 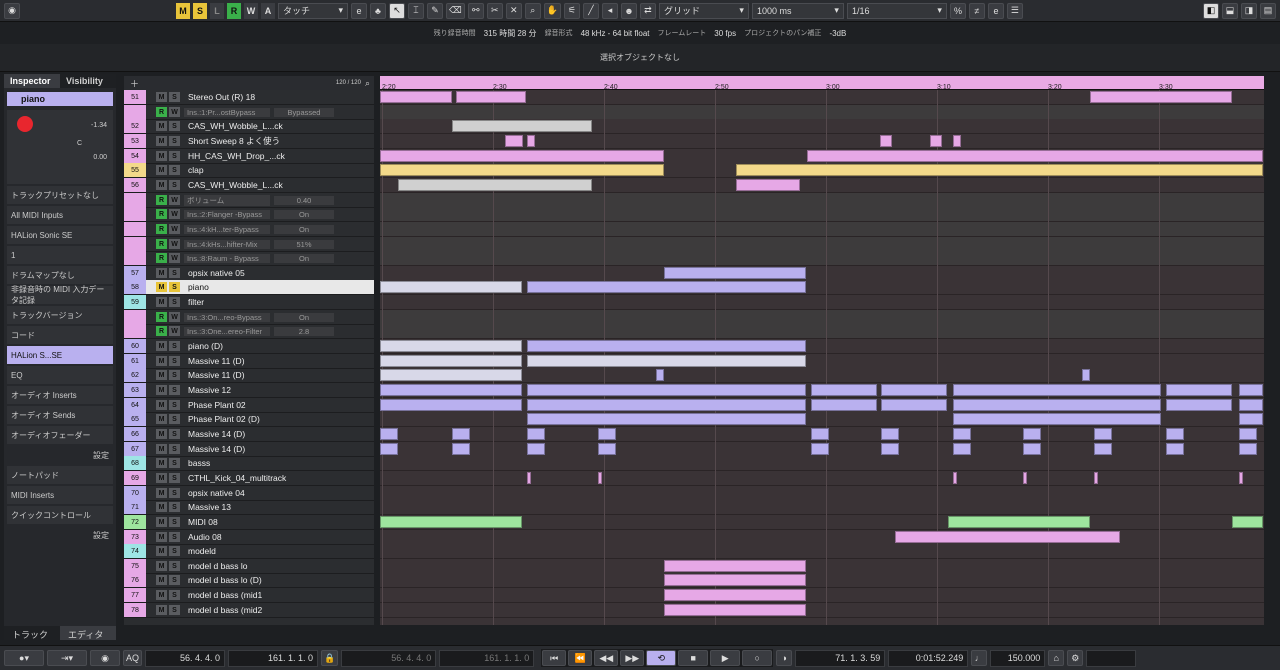 What do you see at coordinates (304, 331) in the screenshot?
I see `automation-value: 2.8` at bounding box center [304, 331].